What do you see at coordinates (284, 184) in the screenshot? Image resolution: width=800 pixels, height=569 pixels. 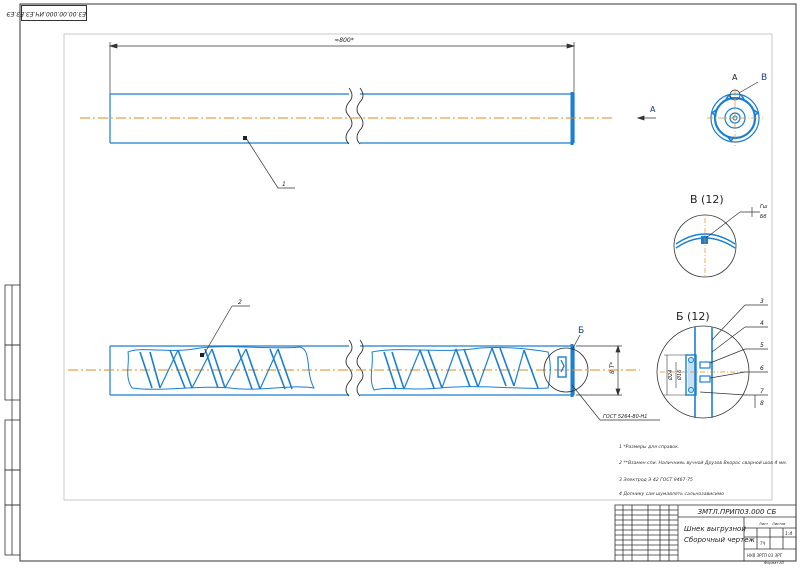 I see `leader-1-label: 1` at bounding box center [284, 184].